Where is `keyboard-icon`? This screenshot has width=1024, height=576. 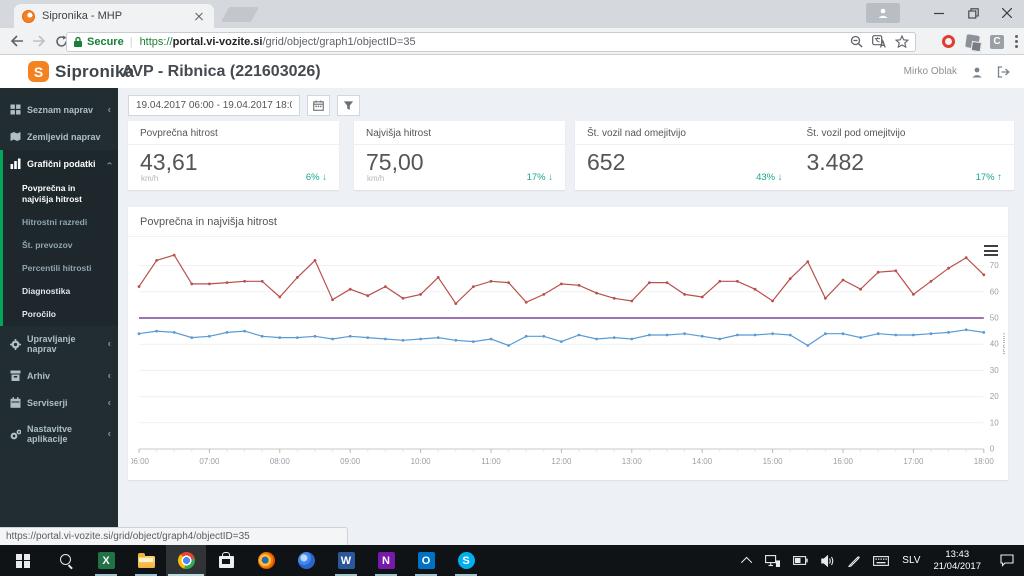
keyboard-icon is located at coordinates (881, 560).